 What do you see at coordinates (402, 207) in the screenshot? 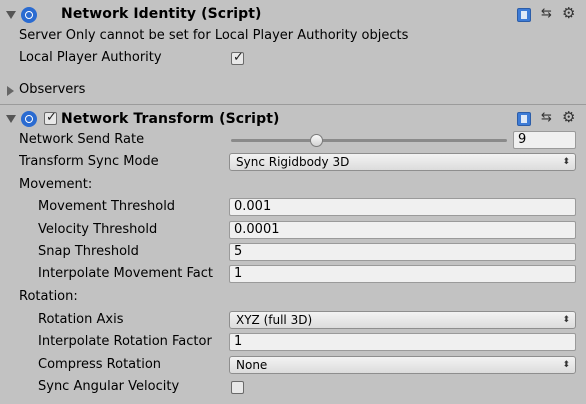
I see `movement-threshold-input: 0.001` at bounding box center [402, 207].